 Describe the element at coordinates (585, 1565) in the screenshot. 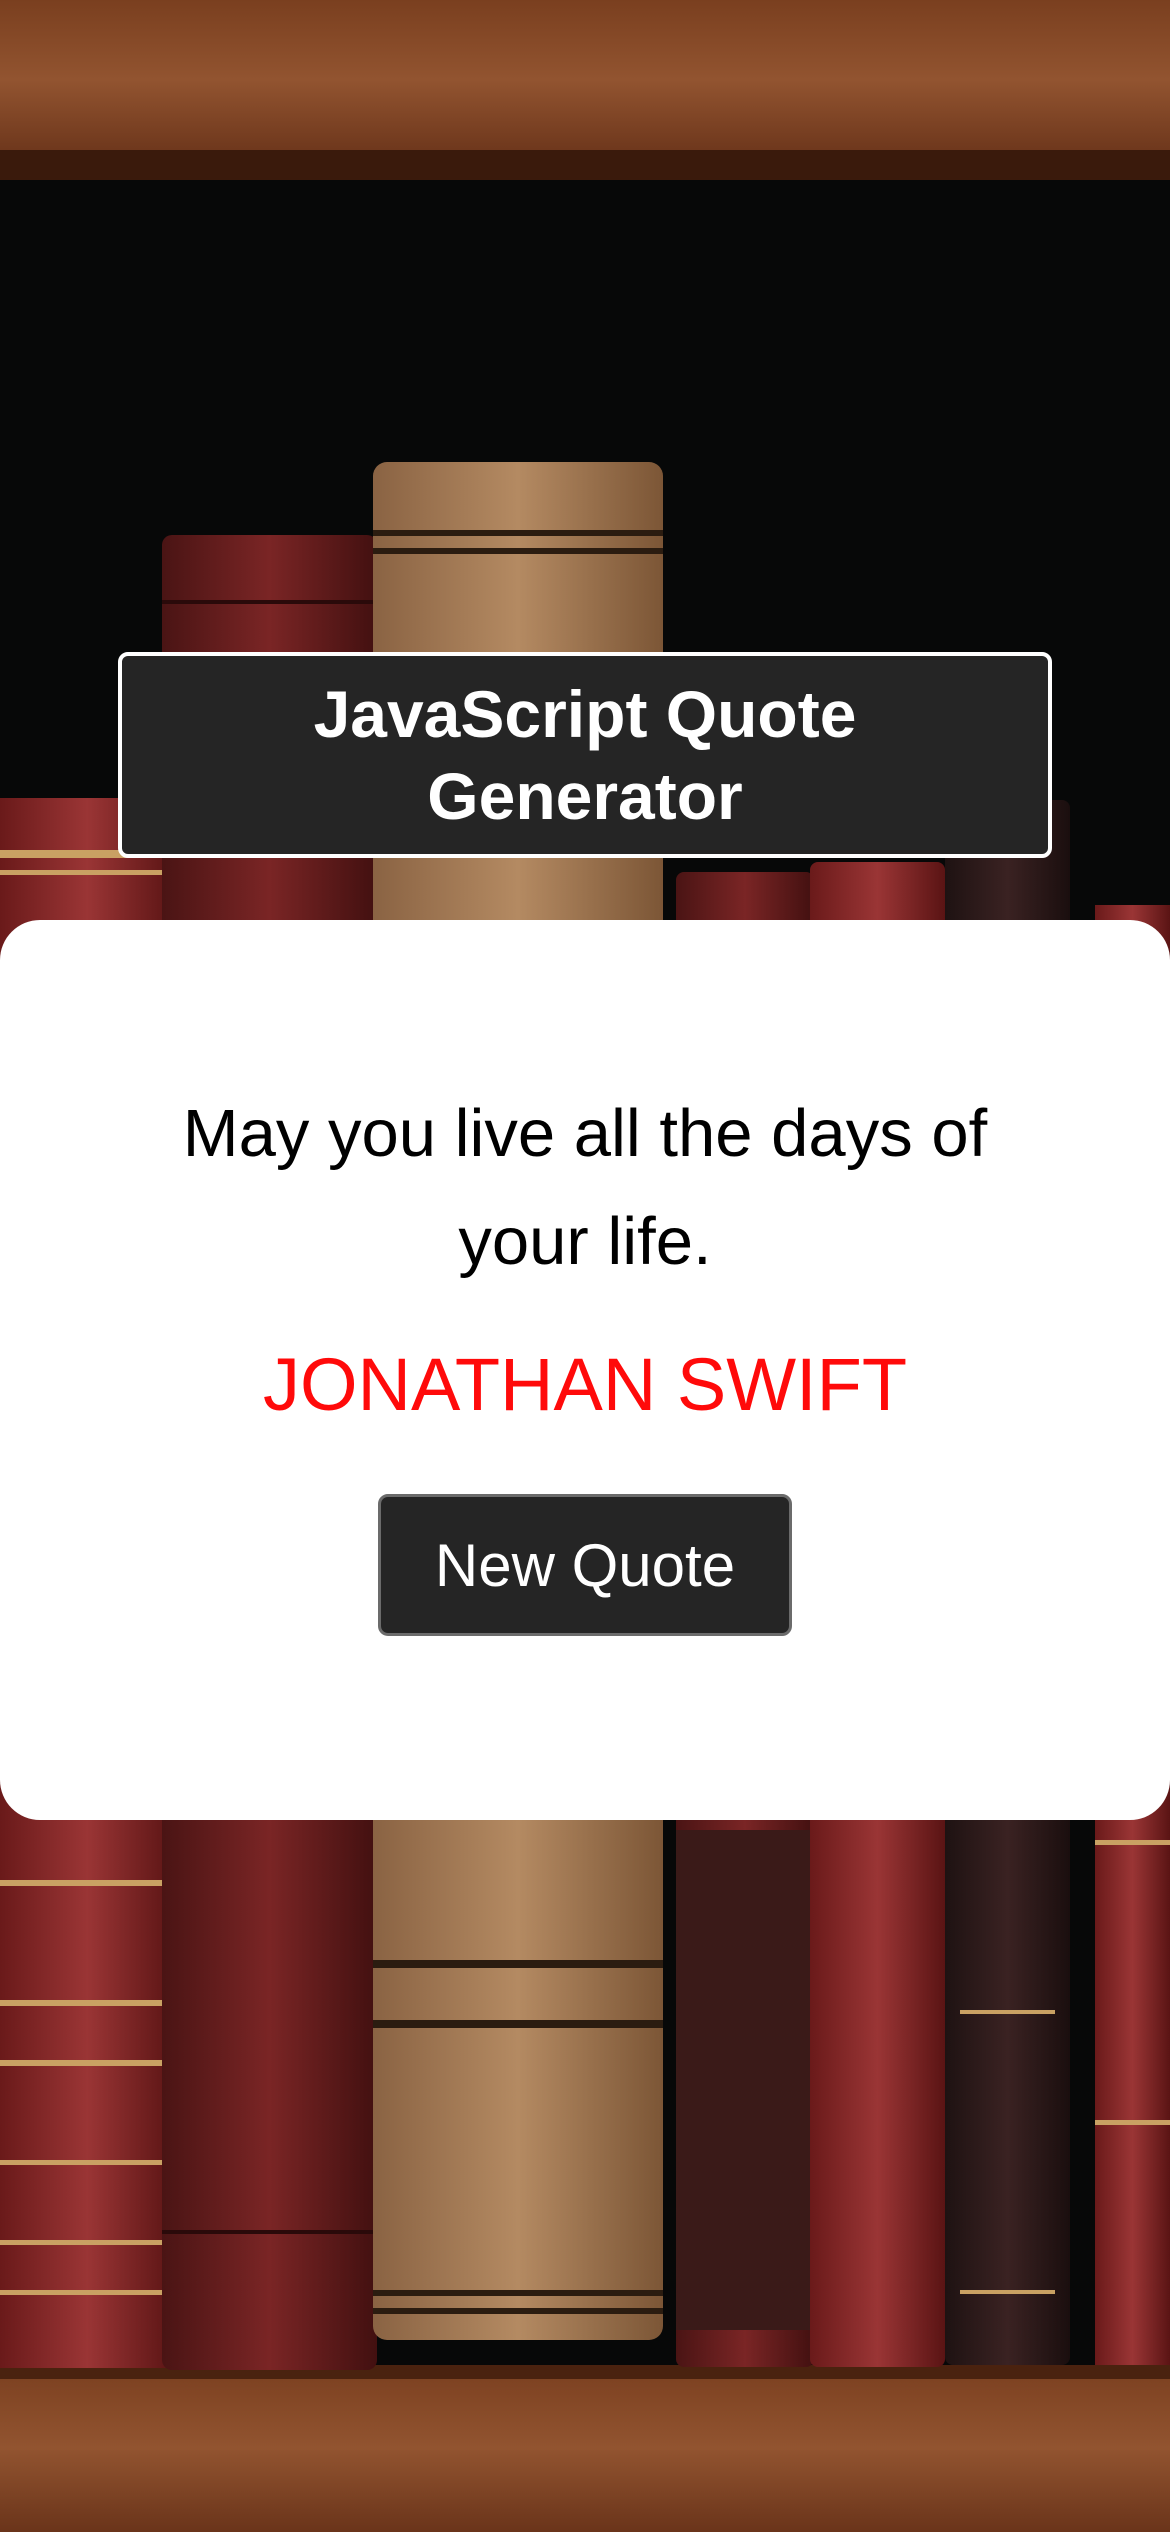

I see `new-quote-button: New Quote` at that location.